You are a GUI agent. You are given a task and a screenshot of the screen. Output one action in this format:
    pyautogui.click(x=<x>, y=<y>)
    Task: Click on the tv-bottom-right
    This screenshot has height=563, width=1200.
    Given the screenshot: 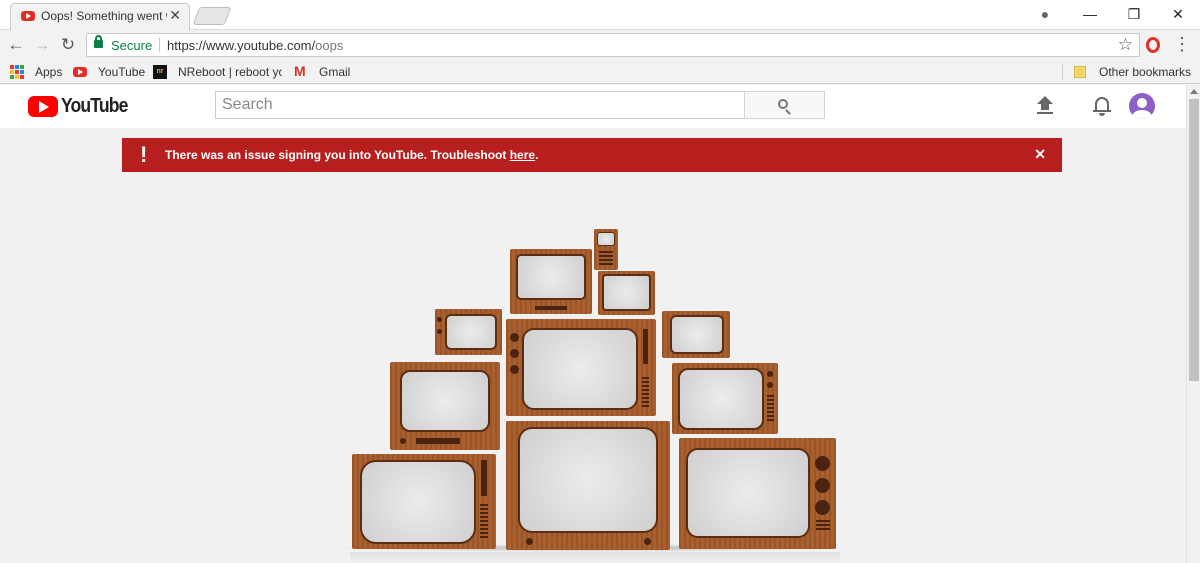 What is the action you would take?
    pyautogui.click(x=757, y=493)
    